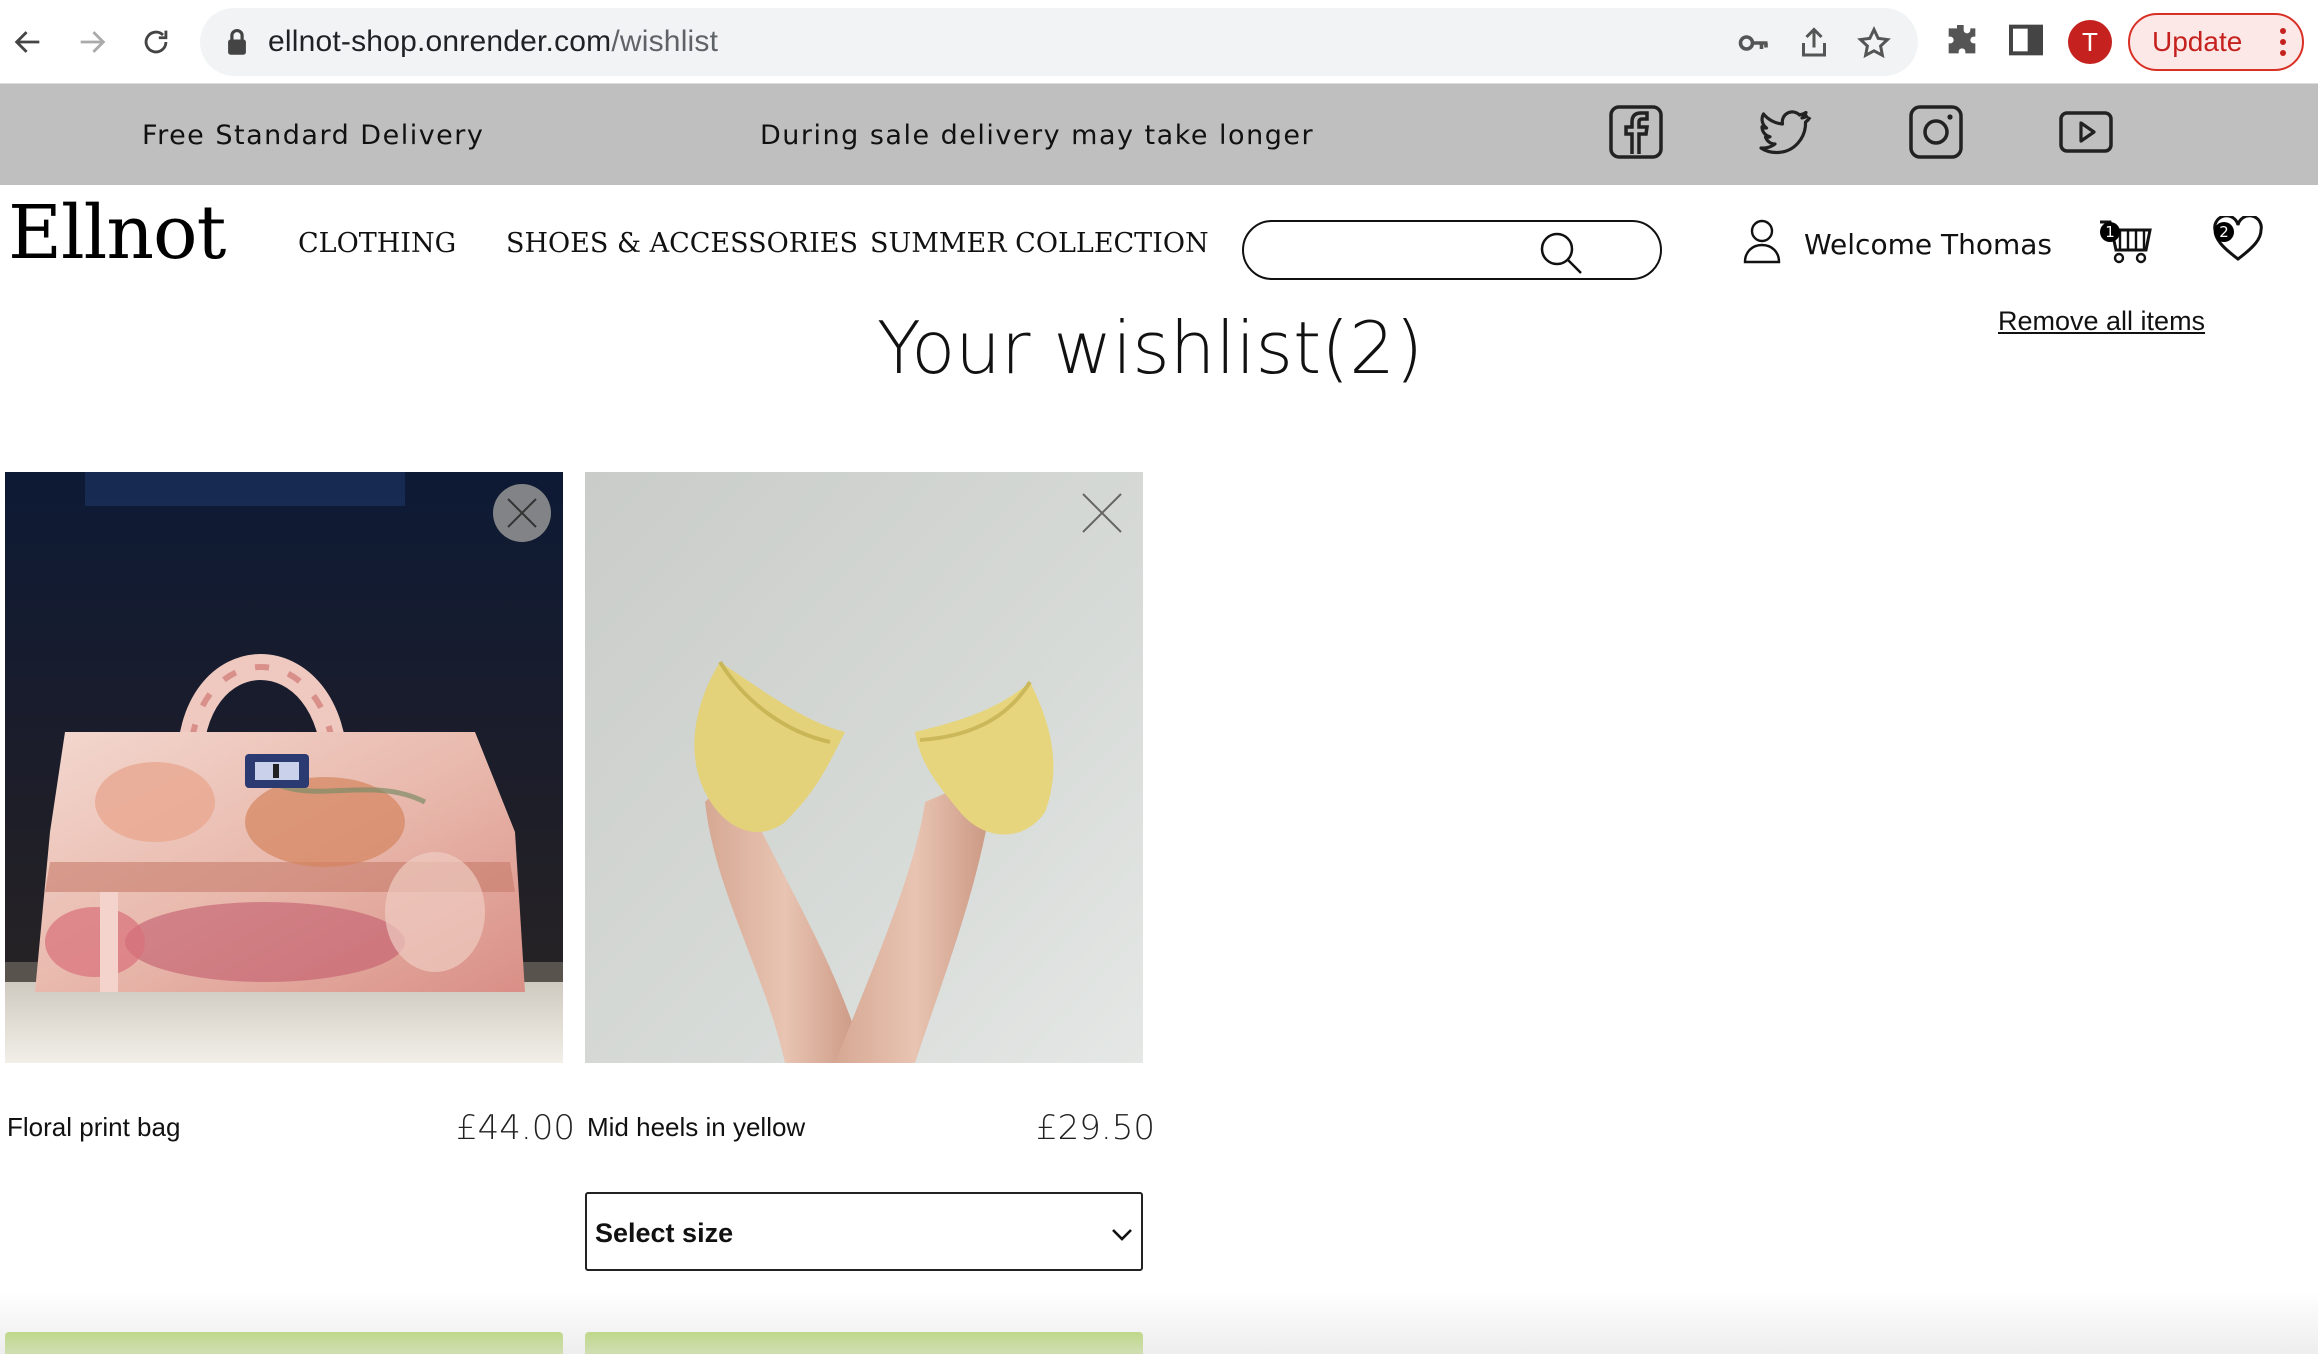  Describe the element at coordinates (2197, 41) in the screenshot. I see `update-label: Update` at that location.